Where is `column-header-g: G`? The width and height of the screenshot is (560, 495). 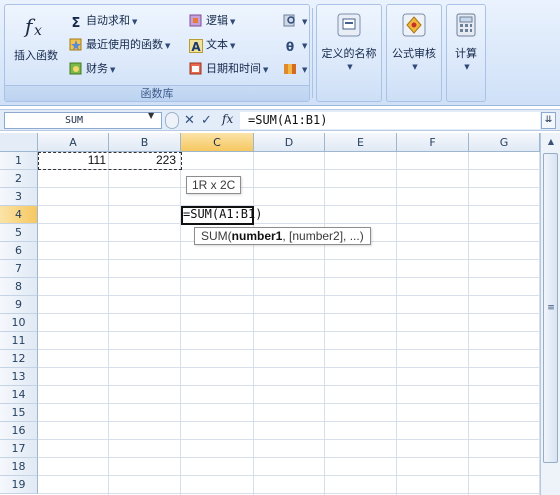
column-header-g: G is located at coordinates (504, 142).